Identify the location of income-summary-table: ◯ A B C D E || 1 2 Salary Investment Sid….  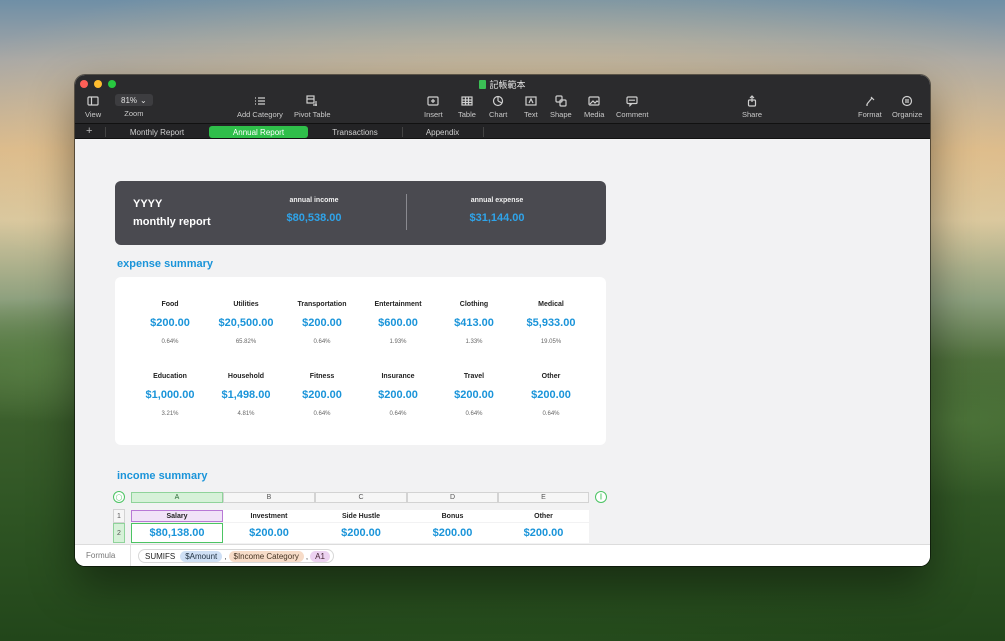
(361, 516).